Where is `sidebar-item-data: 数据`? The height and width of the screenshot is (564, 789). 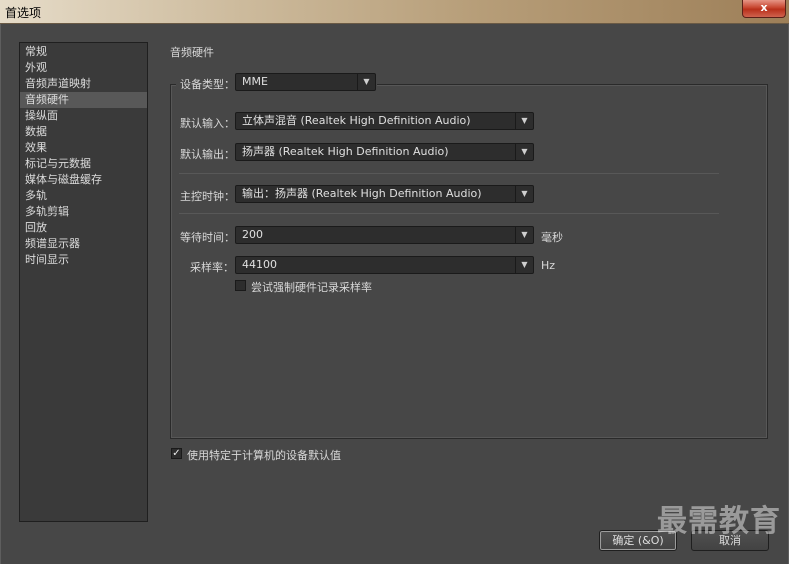
sidebar-item-data: 数据 is located at coordinates (83, 132).